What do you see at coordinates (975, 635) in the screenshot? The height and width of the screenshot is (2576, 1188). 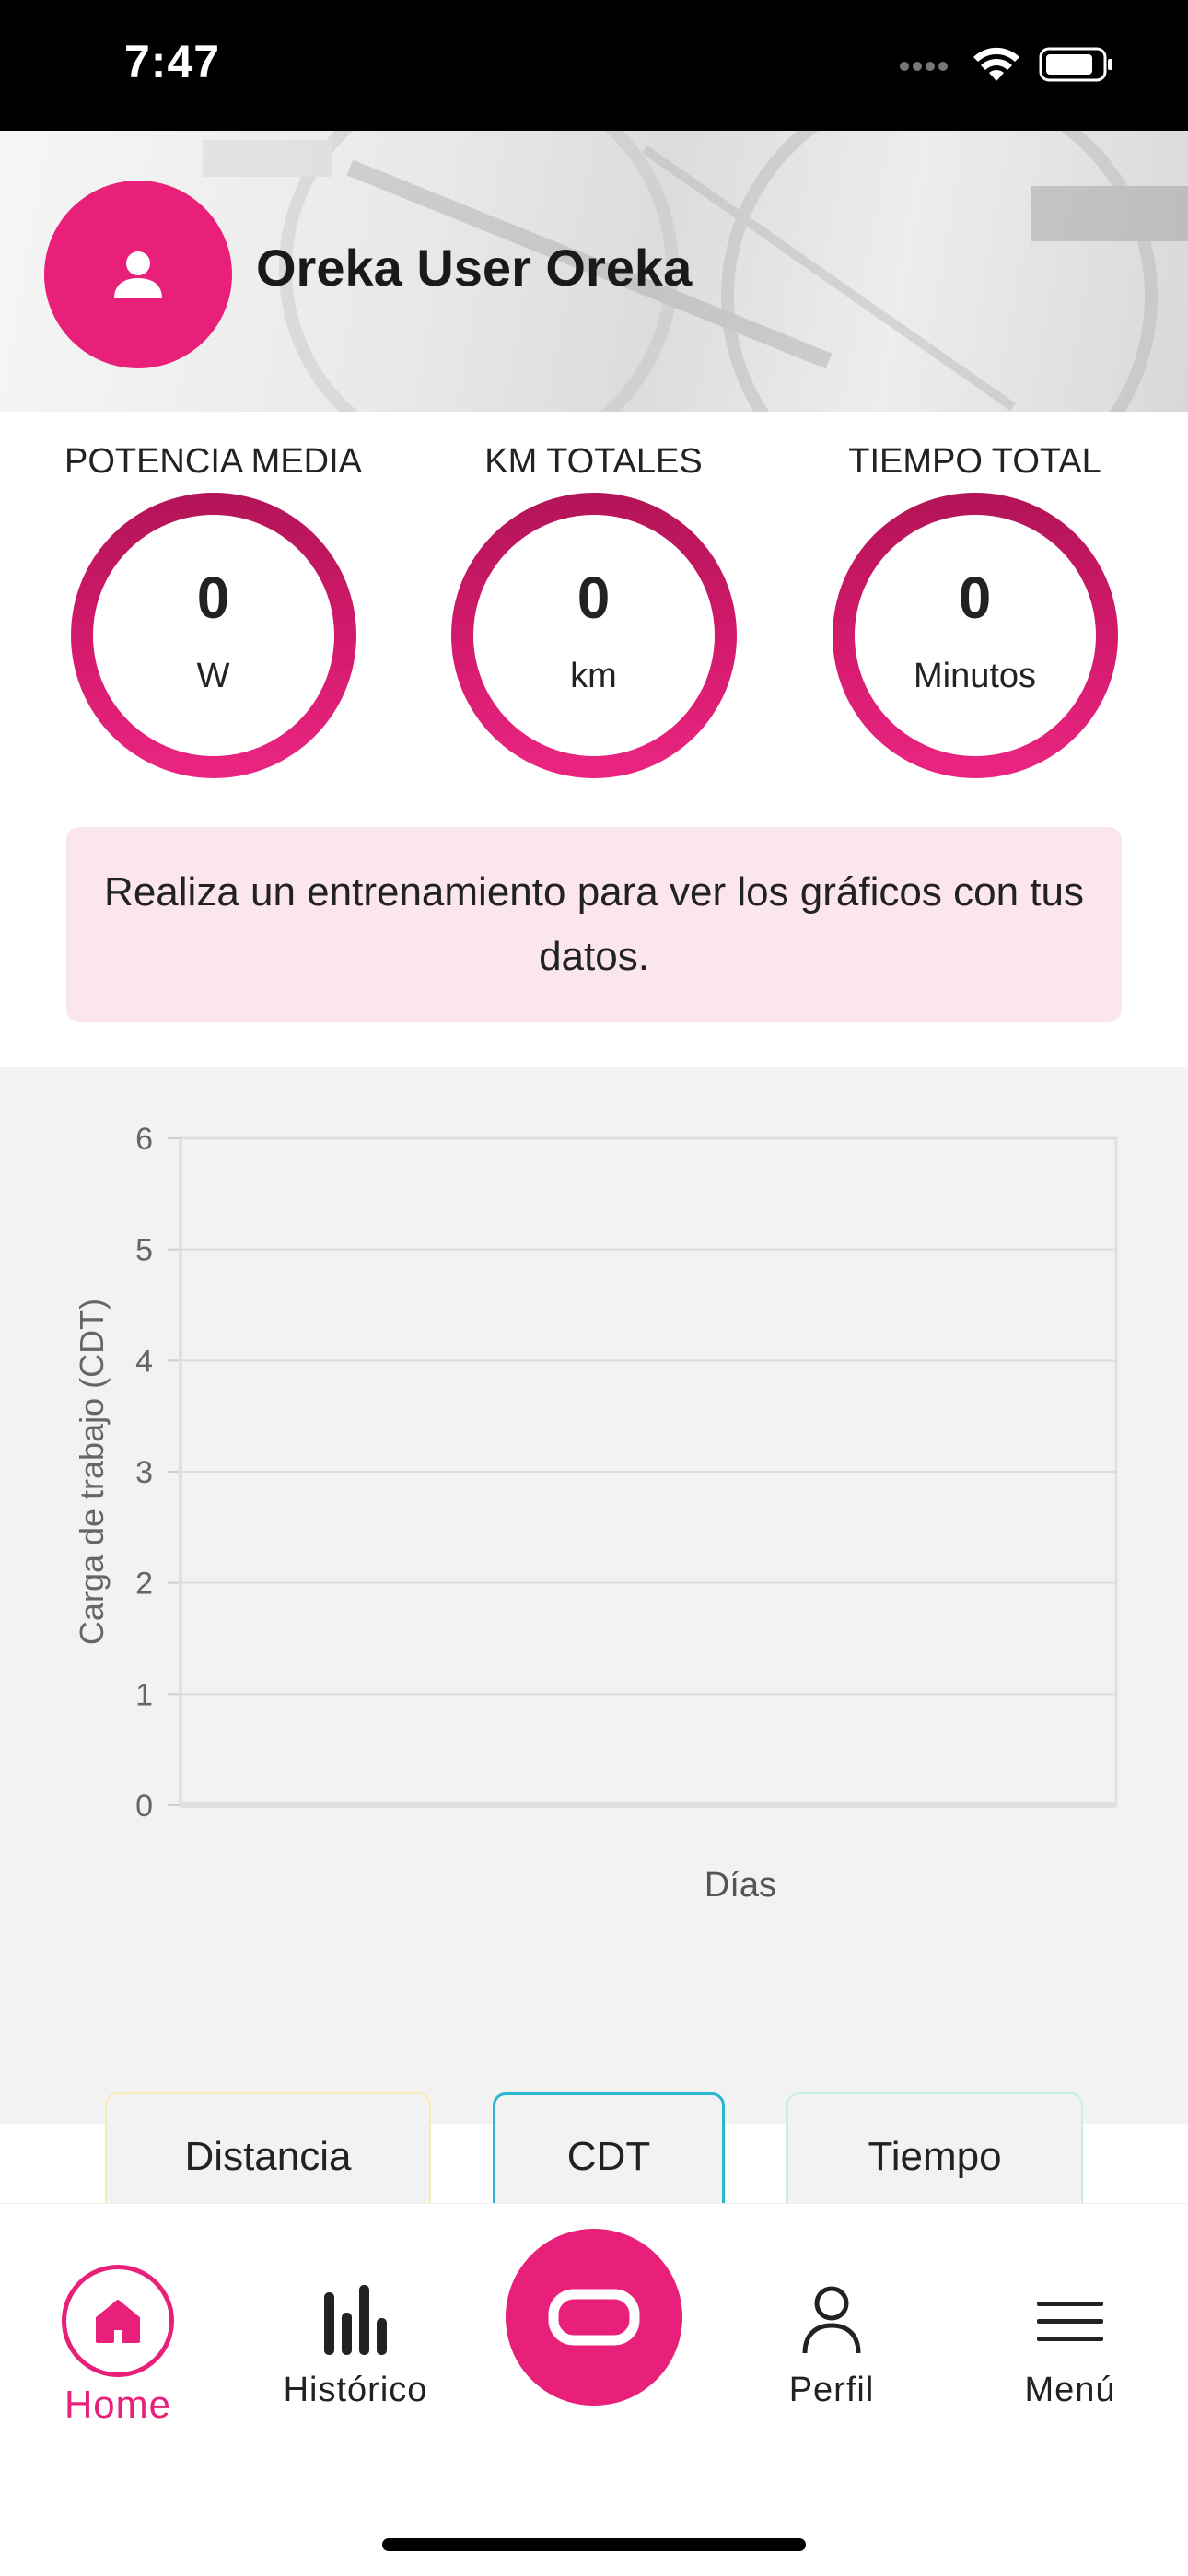 I see `stat-ring: 0 Minutos` at bounding box center [975, 635].